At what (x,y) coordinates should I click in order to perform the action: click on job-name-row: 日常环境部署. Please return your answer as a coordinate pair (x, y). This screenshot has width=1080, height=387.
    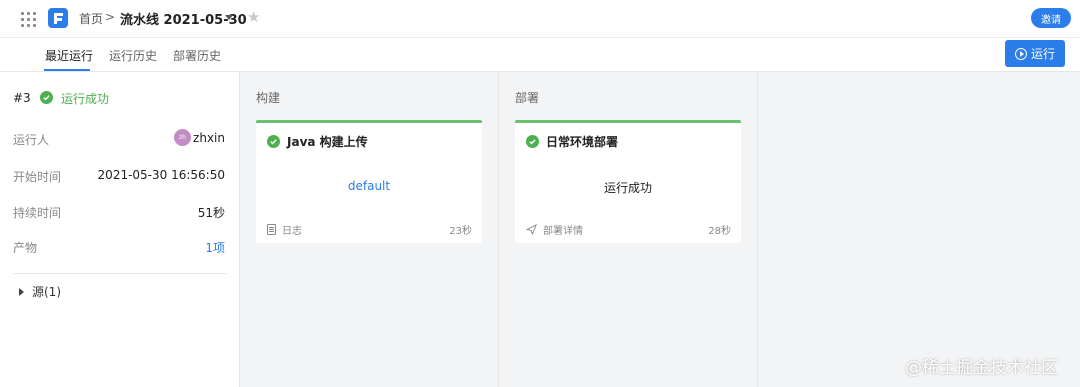
    Looking at the image, I should click on (572, 141).